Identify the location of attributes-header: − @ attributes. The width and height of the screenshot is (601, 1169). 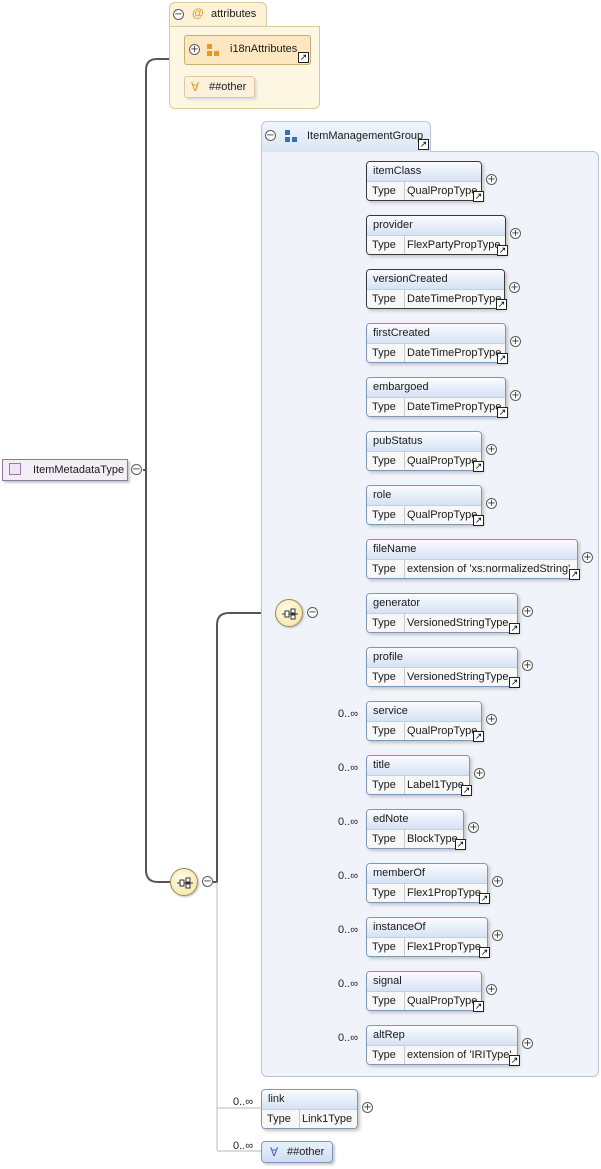
(218, 14).